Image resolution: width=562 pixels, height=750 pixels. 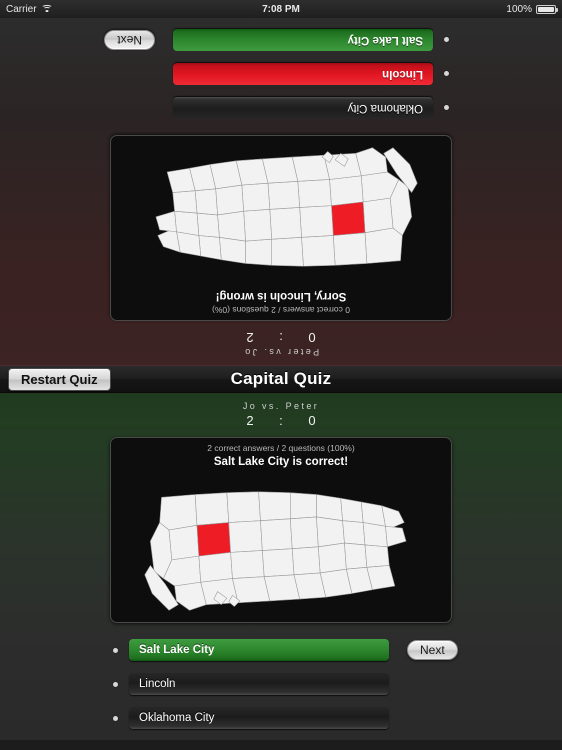 I want to click on us-map-bottom, so click(x=281, y=545).